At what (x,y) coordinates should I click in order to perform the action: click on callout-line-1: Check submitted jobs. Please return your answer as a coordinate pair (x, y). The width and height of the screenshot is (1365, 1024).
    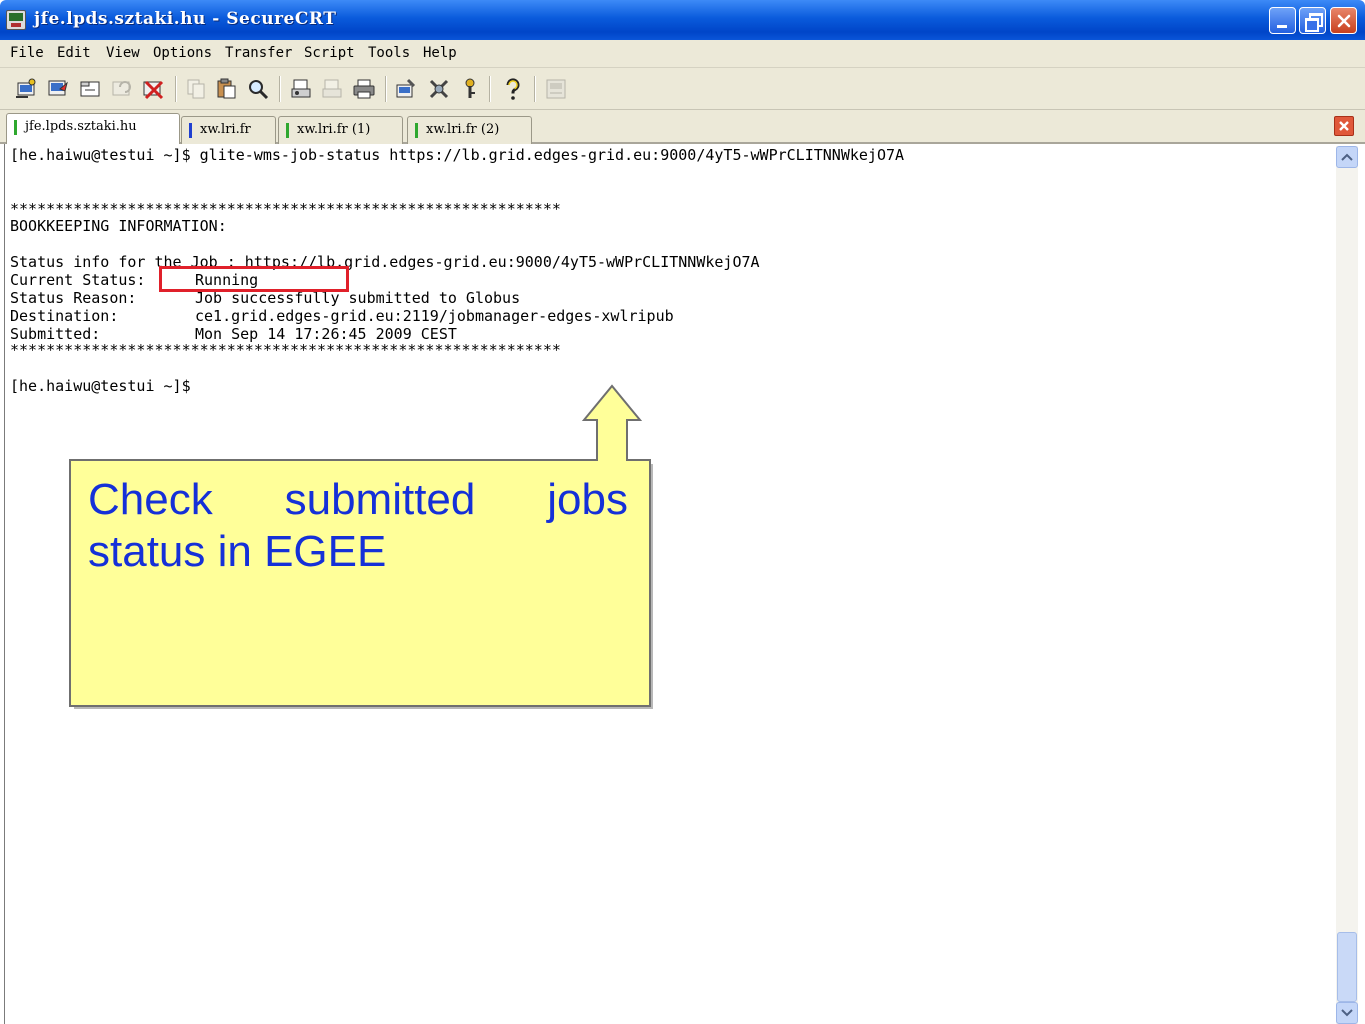
    Looking at the image, I should click on (358, 500).